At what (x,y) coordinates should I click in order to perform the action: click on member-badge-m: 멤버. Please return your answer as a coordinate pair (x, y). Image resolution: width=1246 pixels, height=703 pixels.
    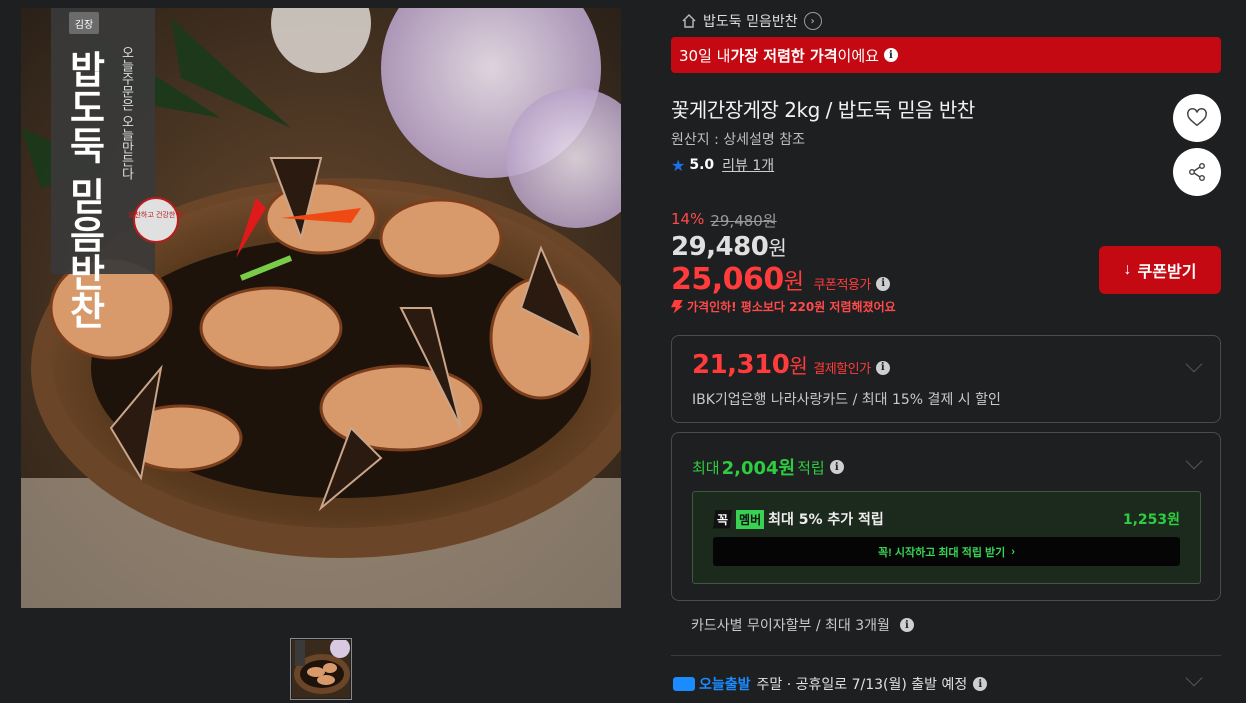
    Looking at the image, I should click on (750, 519).